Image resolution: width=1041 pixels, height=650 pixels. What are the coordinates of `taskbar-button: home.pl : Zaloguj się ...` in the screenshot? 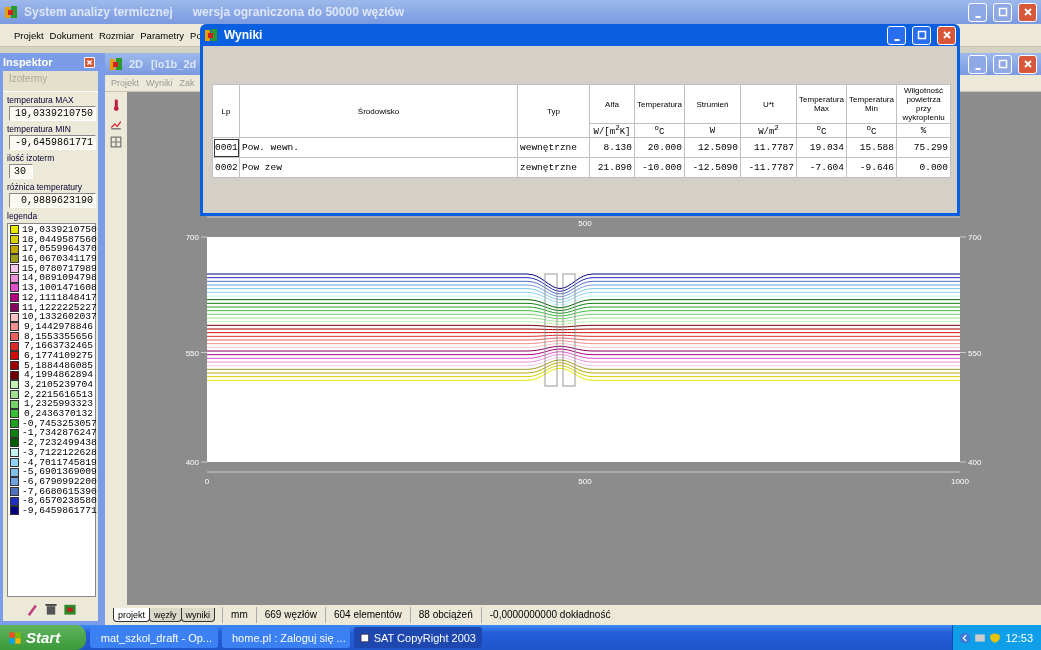 It's located at (286, 637).